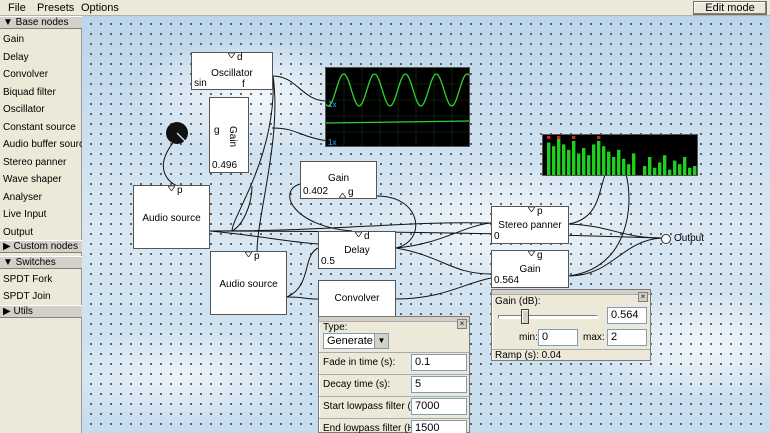  Describe the element at coordinates (316, 191) in the screenshot. I see `gain-value: 0.402` at that location.